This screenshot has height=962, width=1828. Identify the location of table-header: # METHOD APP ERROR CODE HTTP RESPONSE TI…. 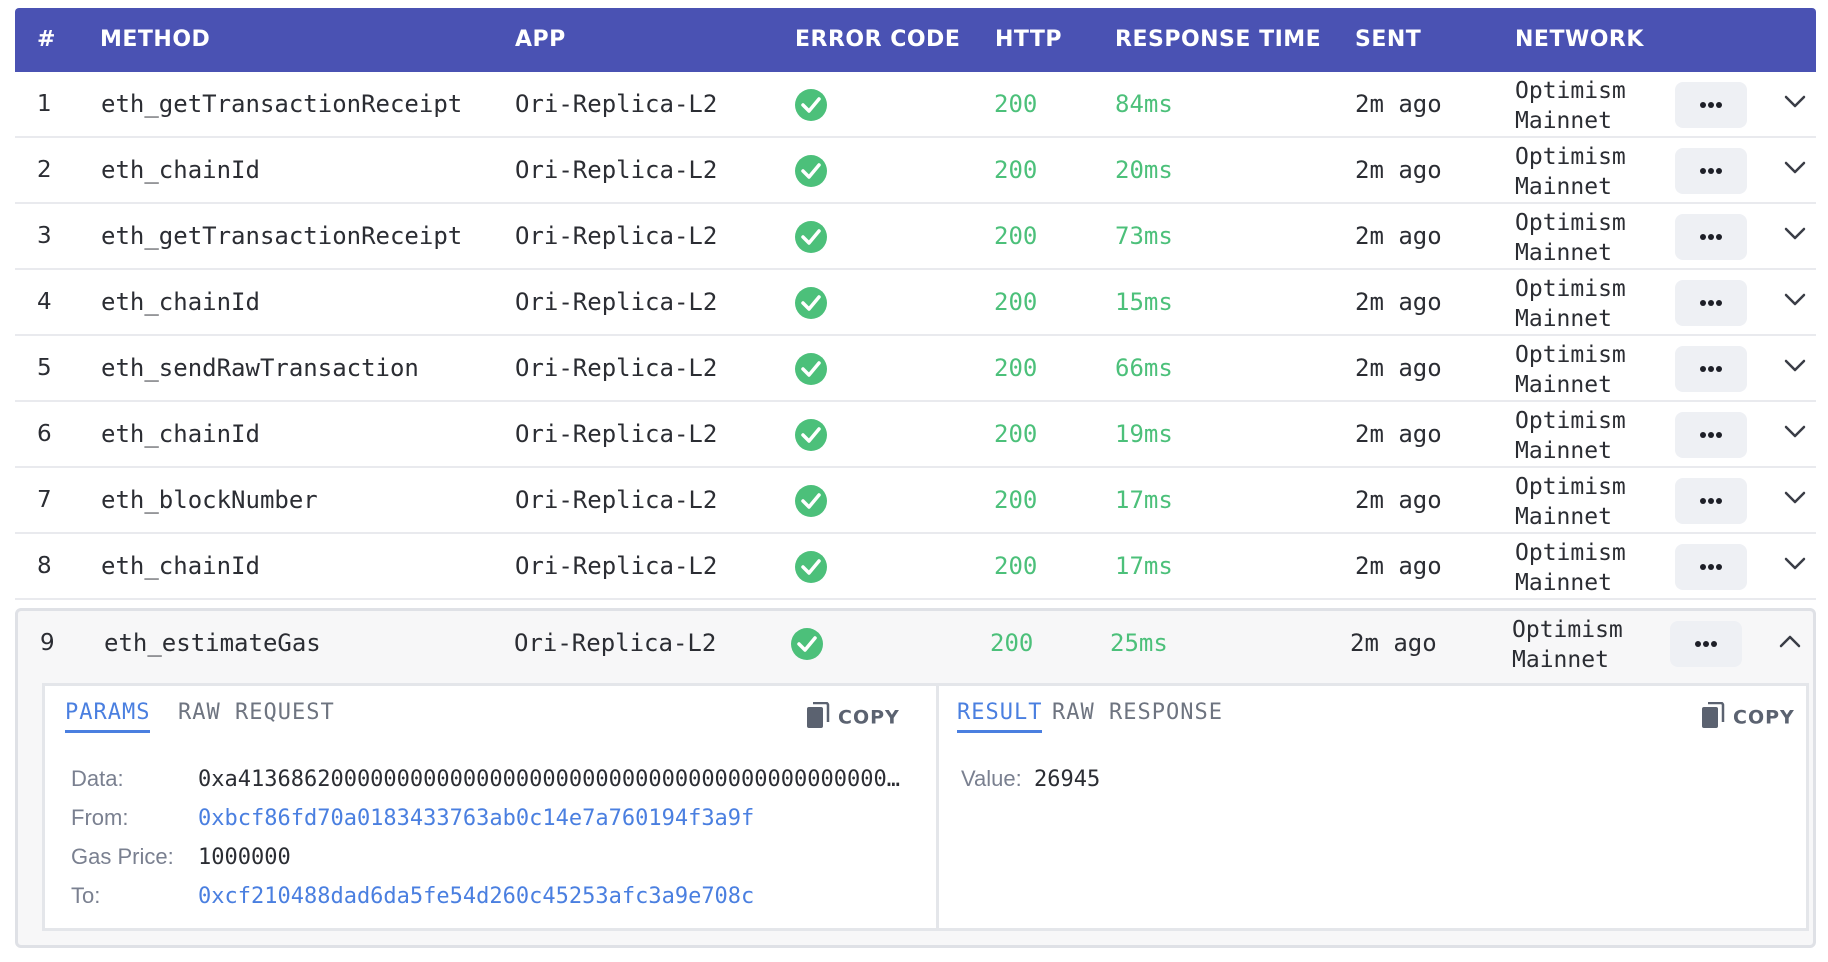
(915, 40).